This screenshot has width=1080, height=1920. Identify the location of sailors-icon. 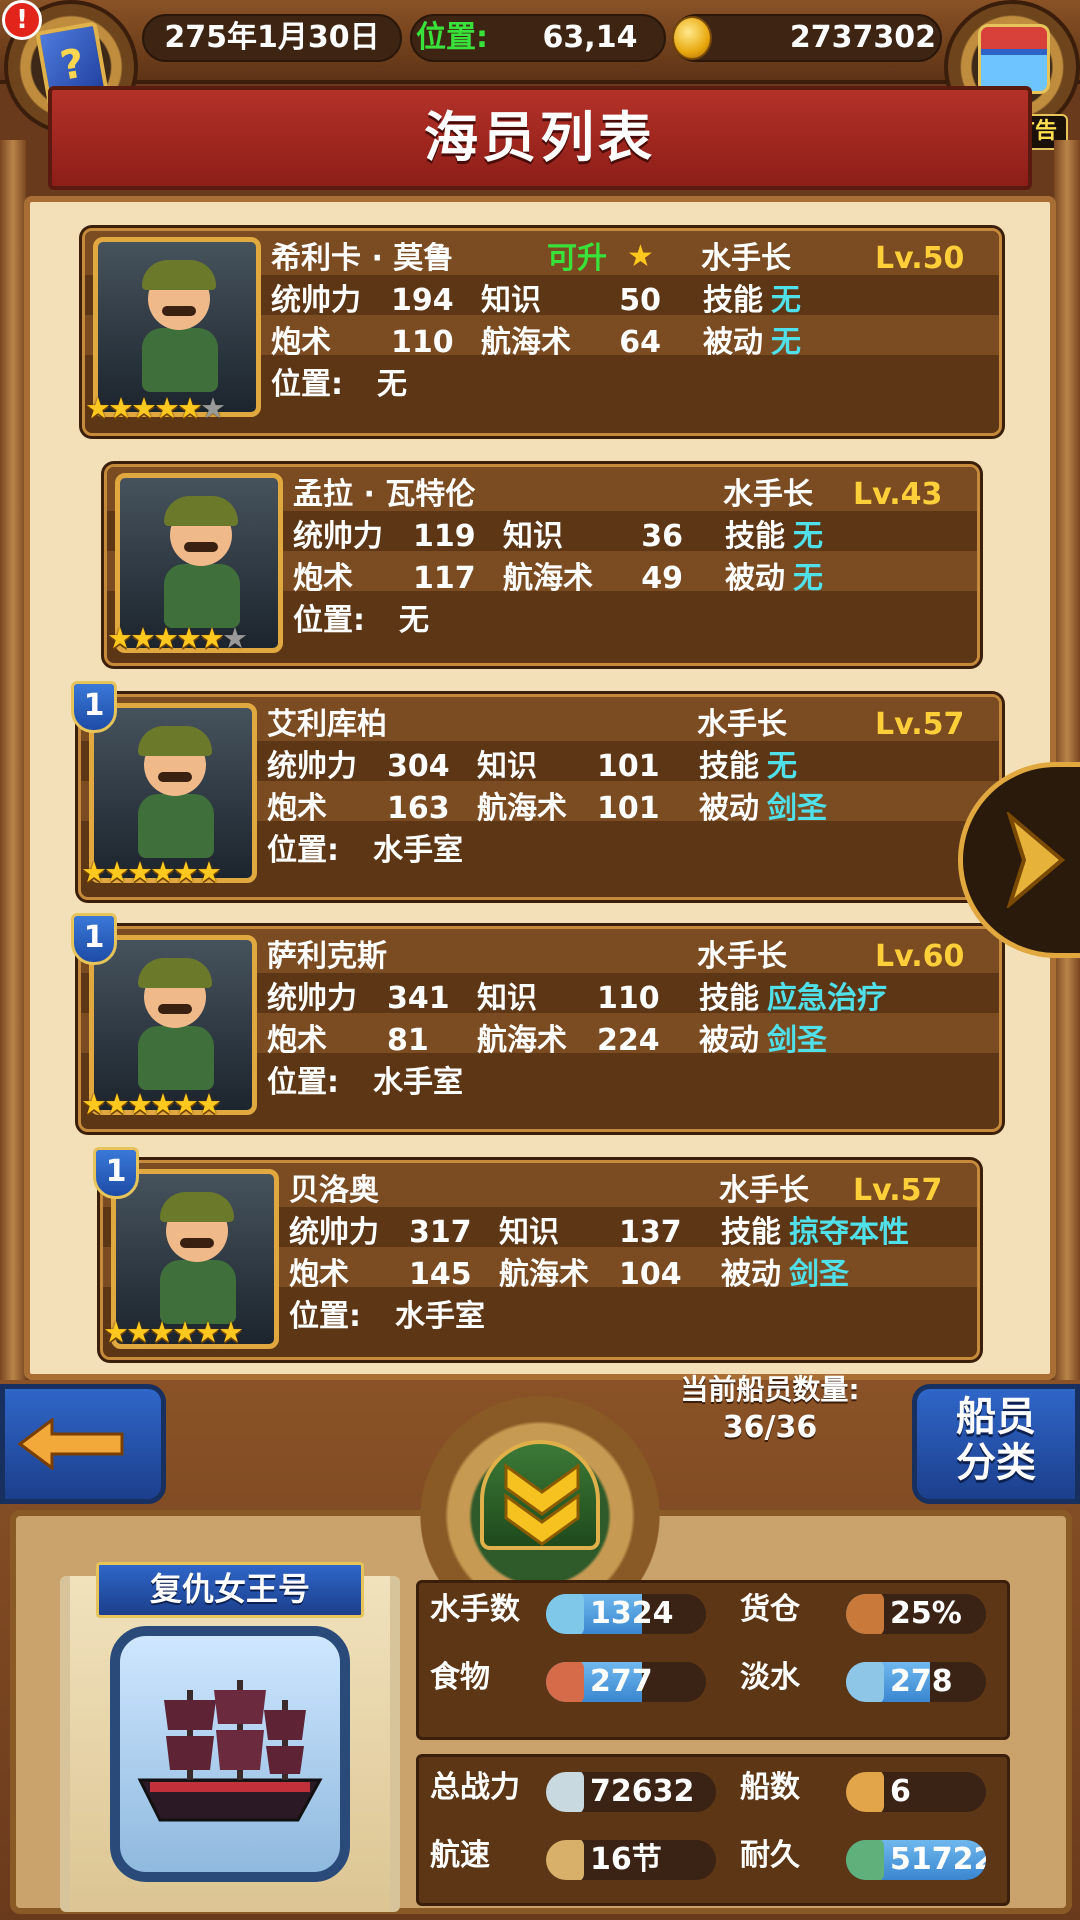
(565, 1614).